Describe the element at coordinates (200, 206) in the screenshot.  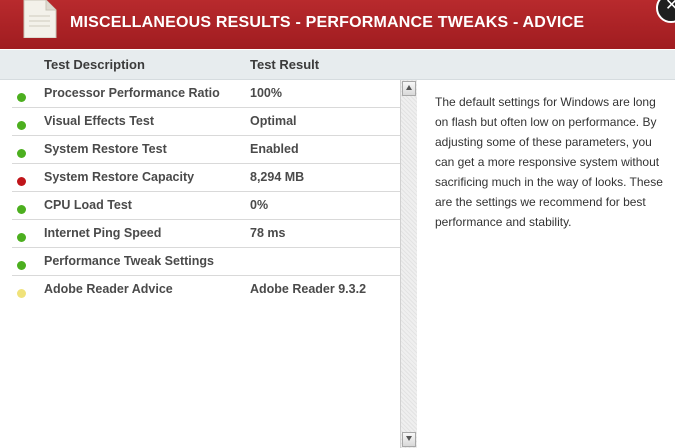
I see `result-row: CPU Load Test 0%` at that location.